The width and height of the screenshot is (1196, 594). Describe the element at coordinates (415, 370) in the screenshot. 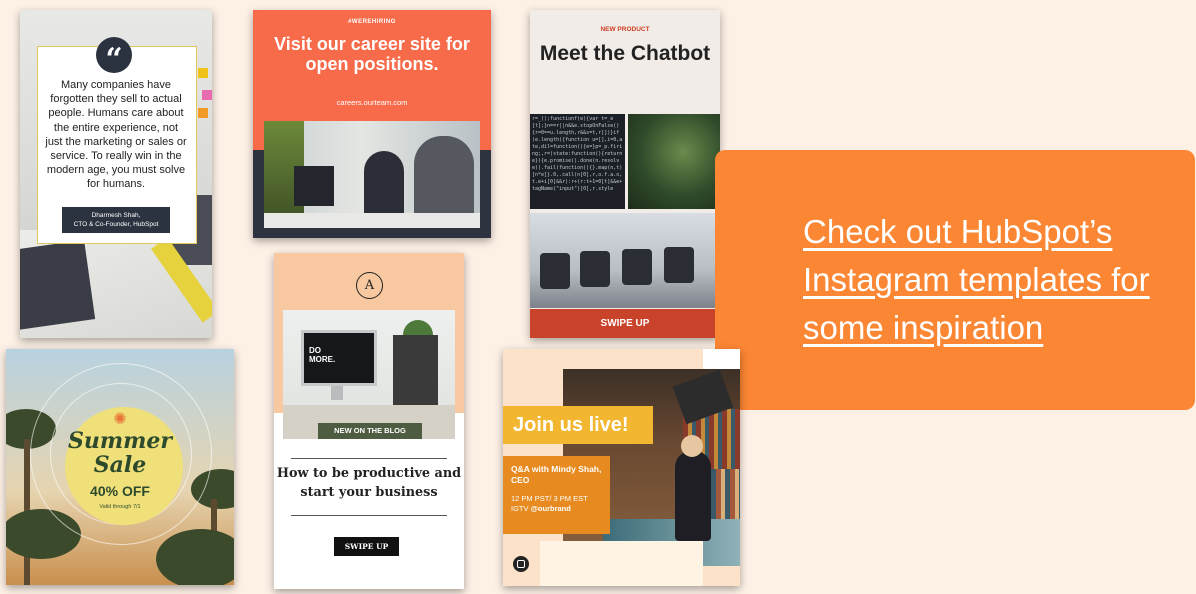

I see `shelf-shape` at that location.